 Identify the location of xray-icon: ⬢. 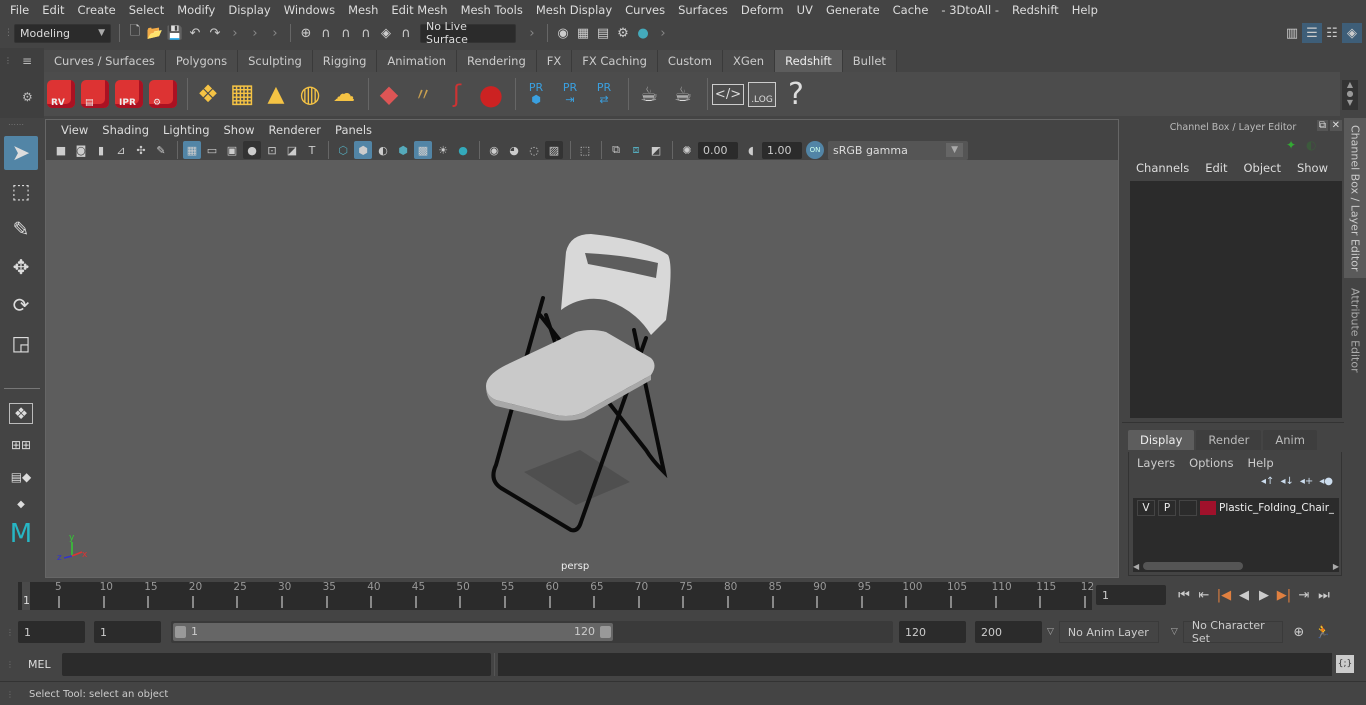
(403, 150).